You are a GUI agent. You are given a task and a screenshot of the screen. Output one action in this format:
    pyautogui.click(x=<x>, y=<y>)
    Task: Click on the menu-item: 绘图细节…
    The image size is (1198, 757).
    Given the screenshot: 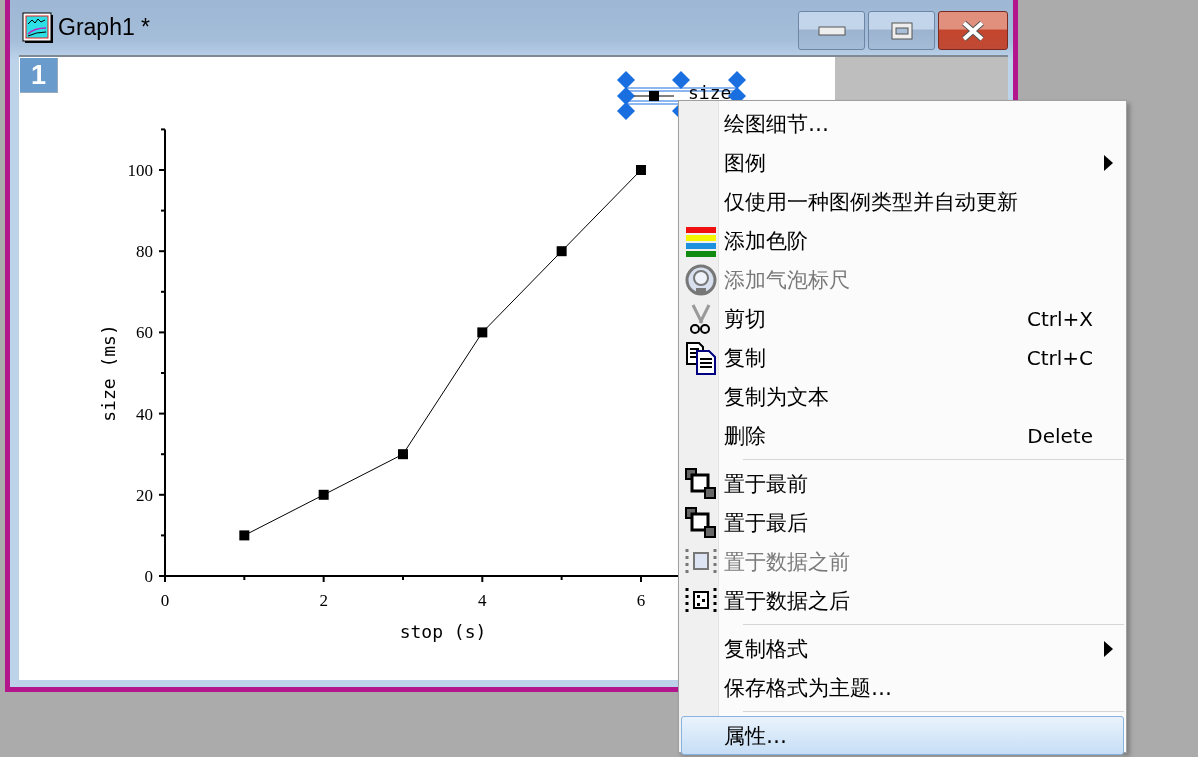 What is the action you would take?
    pyautogui.click(x=902, y=123)
    